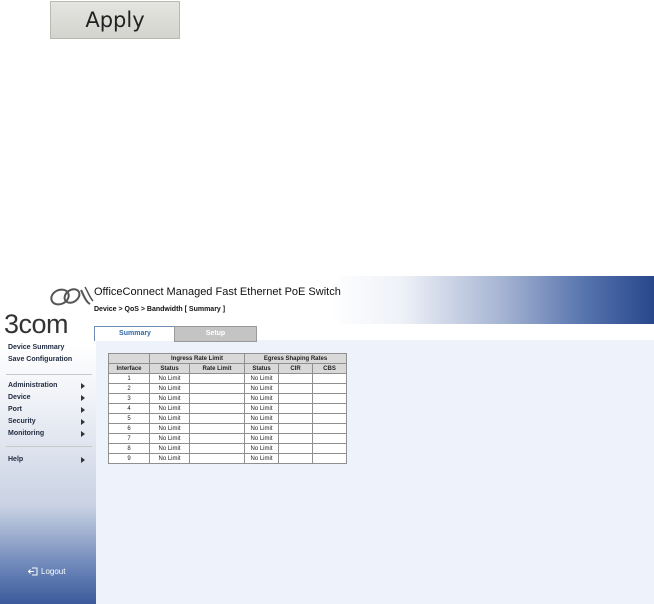 The height and width of the screenshot is (604, 654). I want to click on table-row: 3 No Limit No Limit, so click(227, 398).